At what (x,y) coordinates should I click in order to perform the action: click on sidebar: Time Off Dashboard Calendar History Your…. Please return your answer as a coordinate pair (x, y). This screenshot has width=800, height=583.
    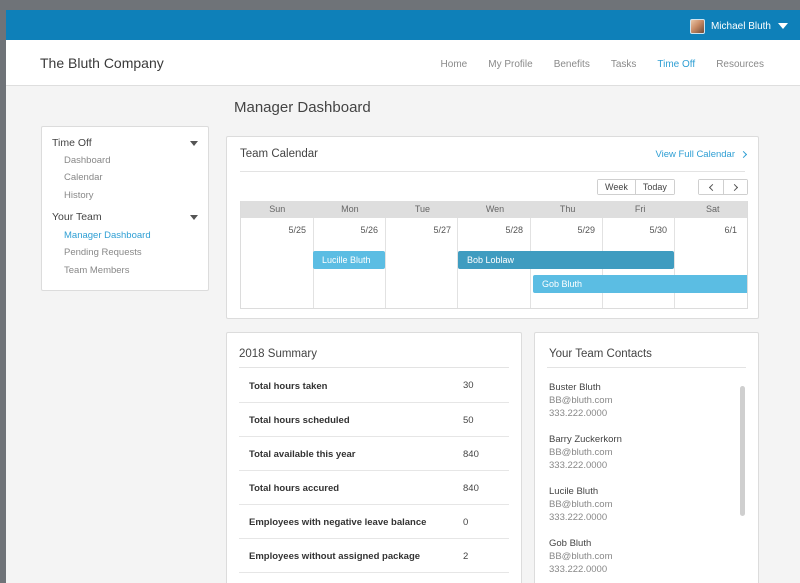
    Looking at the image, I should click on (125, 208).